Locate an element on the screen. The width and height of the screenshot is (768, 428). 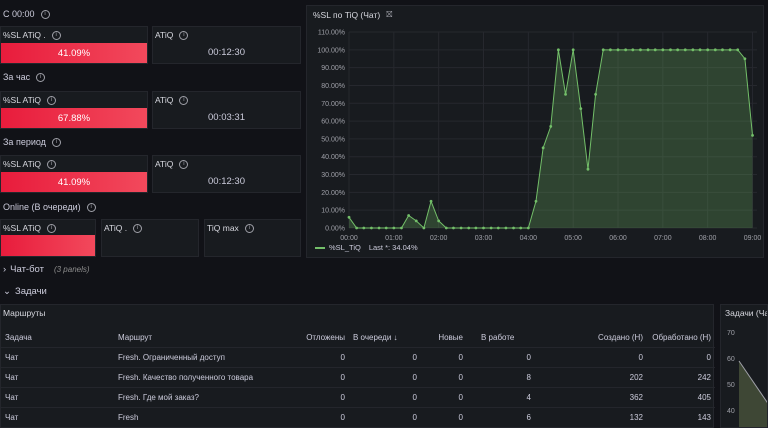
y-tick-label: 70.00% is located at coordinates (333, 104).